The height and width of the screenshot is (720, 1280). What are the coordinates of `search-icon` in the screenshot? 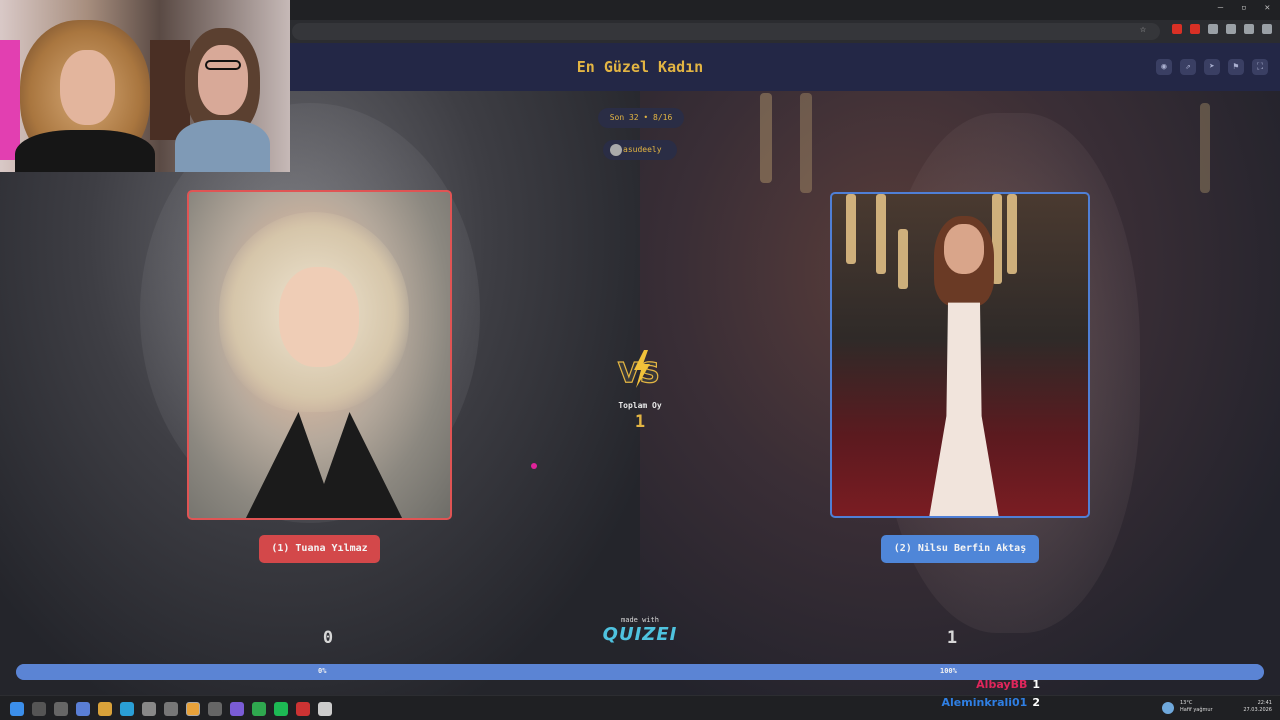 It's located at (39, 709).